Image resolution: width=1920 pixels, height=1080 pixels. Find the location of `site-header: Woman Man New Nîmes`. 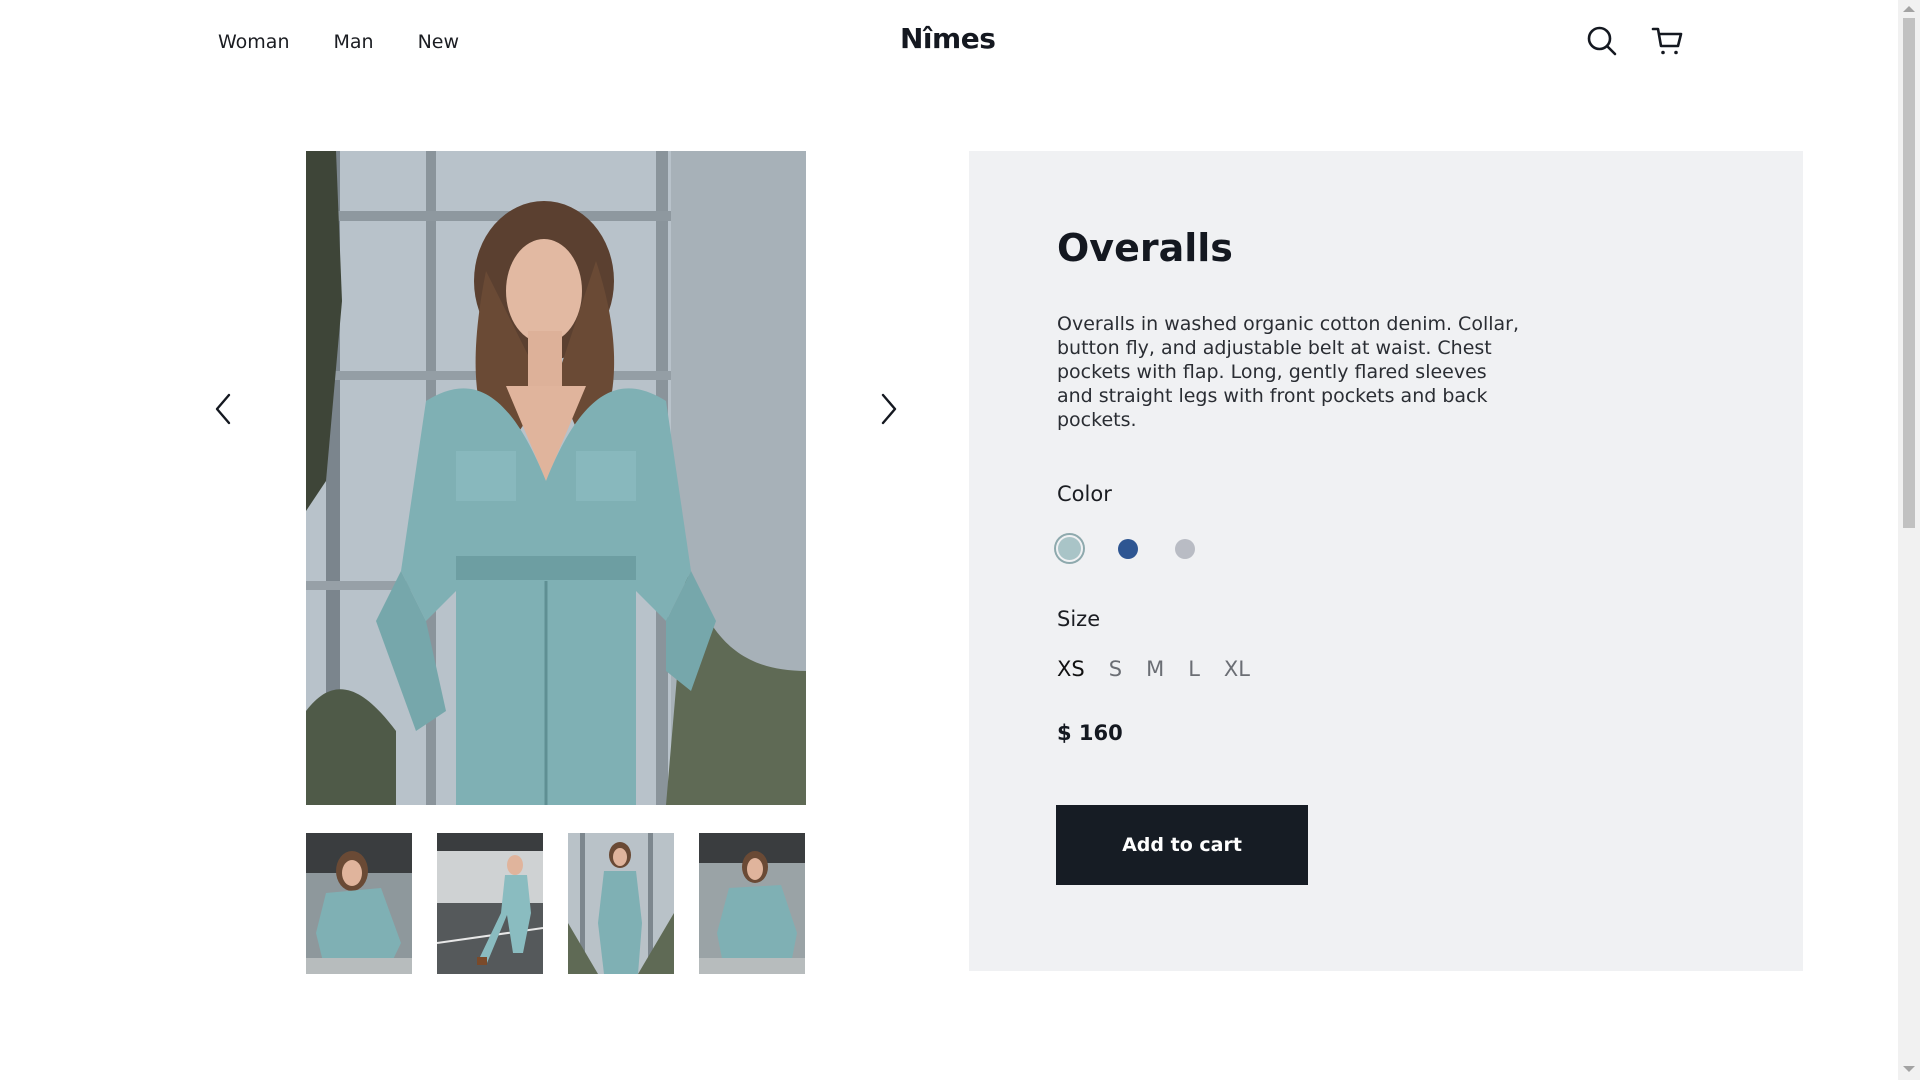

site-header: Woman Man New Nîmes is located at coordinates (949, 45).